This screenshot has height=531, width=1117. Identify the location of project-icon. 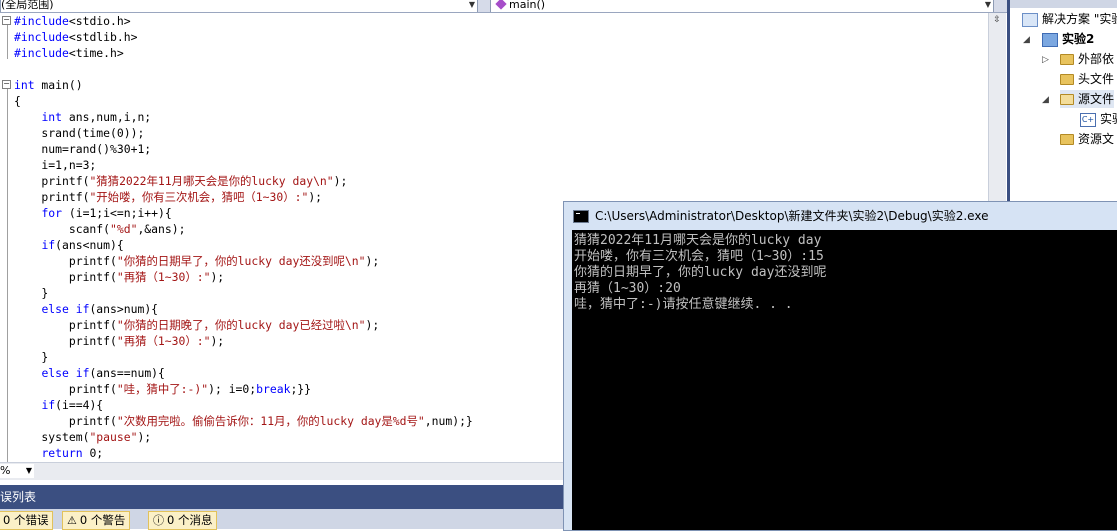
(1050, 39).